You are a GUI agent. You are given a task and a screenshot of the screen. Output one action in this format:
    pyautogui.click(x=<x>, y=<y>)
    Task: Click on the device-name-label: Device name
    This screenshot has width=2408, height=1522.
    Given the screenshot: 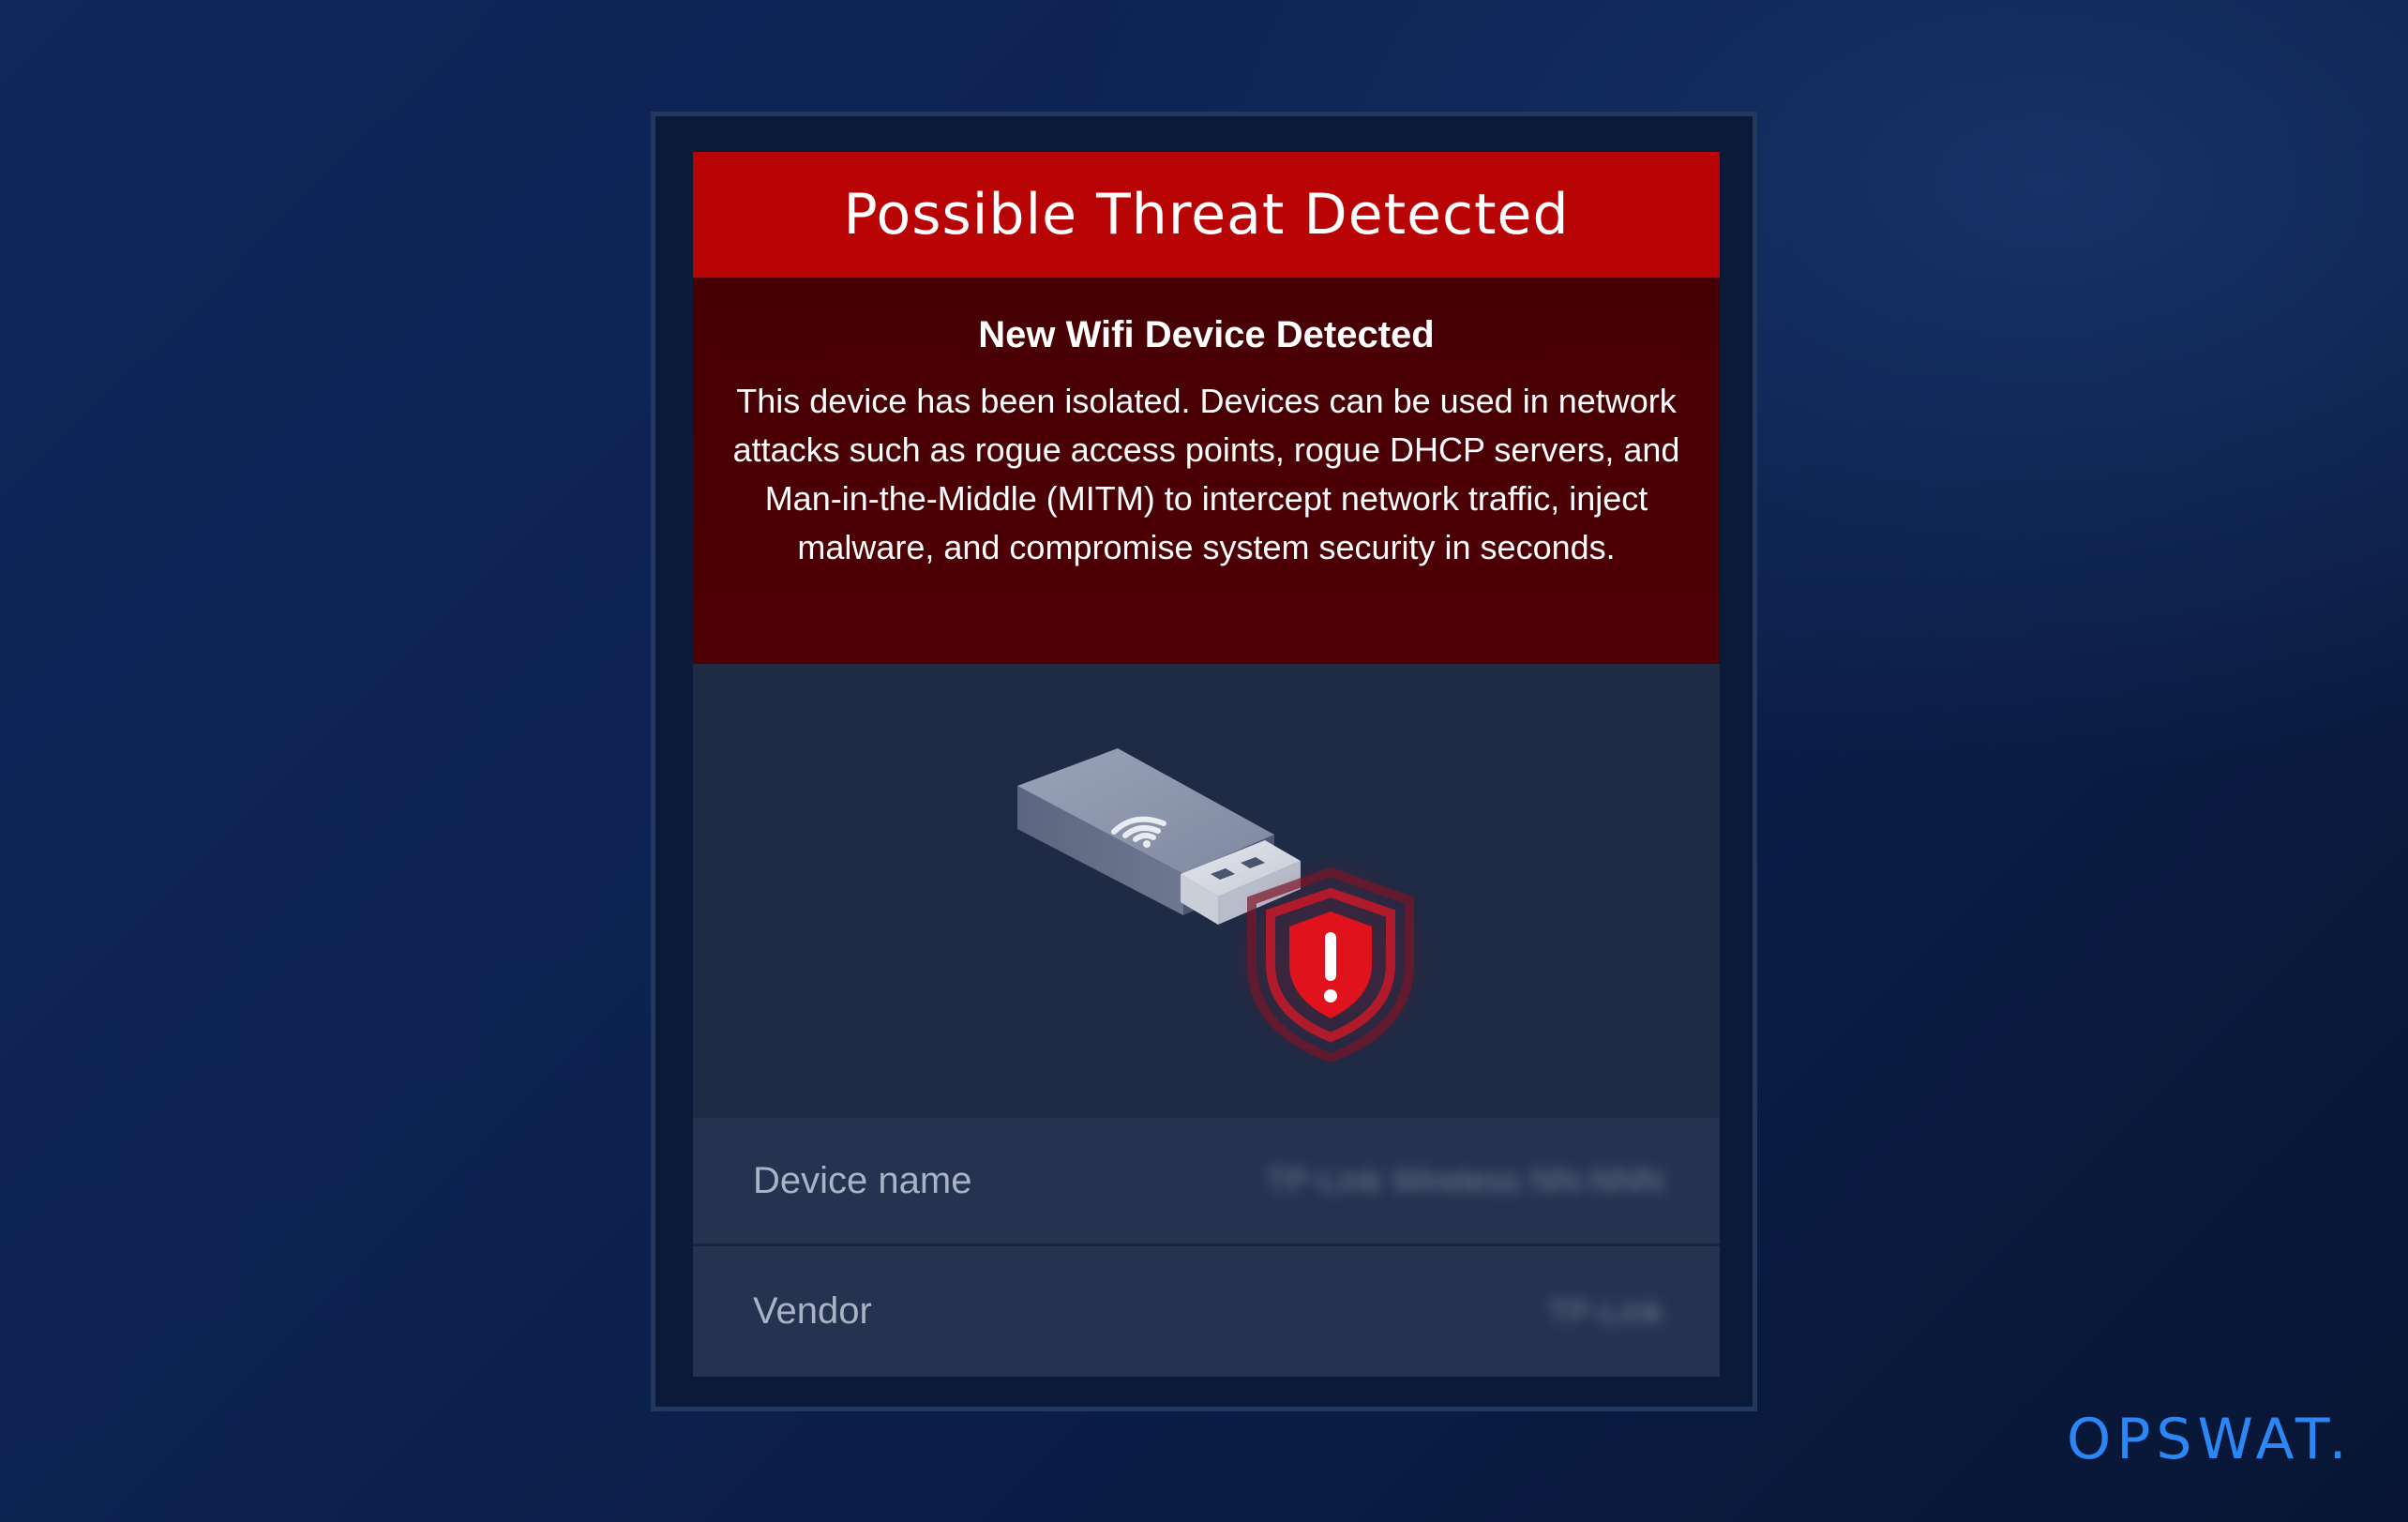 What is the action you would take?
    pyautogui.click(x=862, y=1180)
    